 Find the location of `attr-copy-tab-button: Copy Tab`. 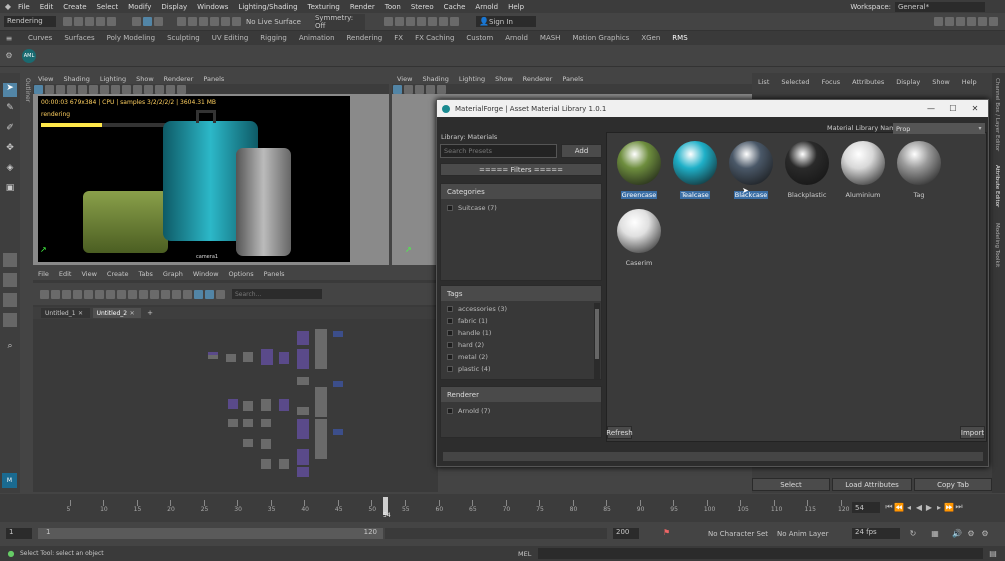

attr-copy-tab-button: Copy Tab is located at coordinates (953, 484).